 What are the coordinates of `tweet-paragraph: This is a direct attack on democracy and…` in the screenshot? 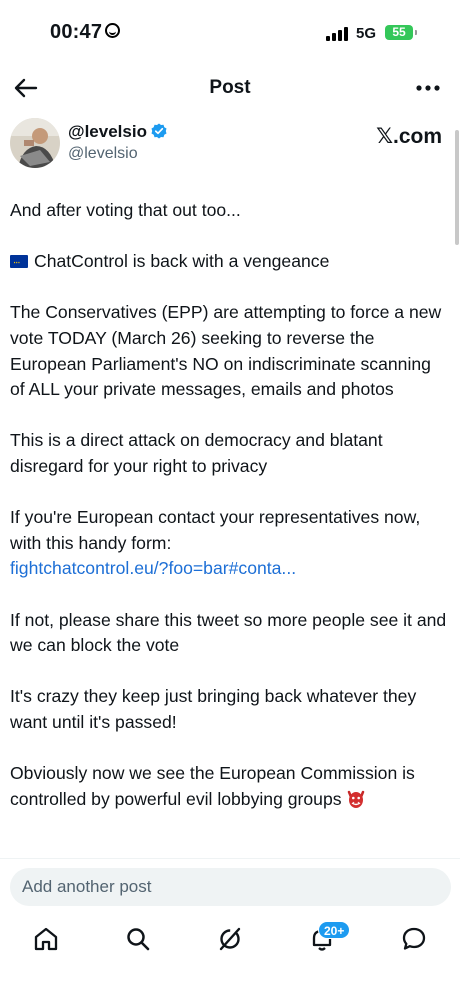 It's located at (196, 453).